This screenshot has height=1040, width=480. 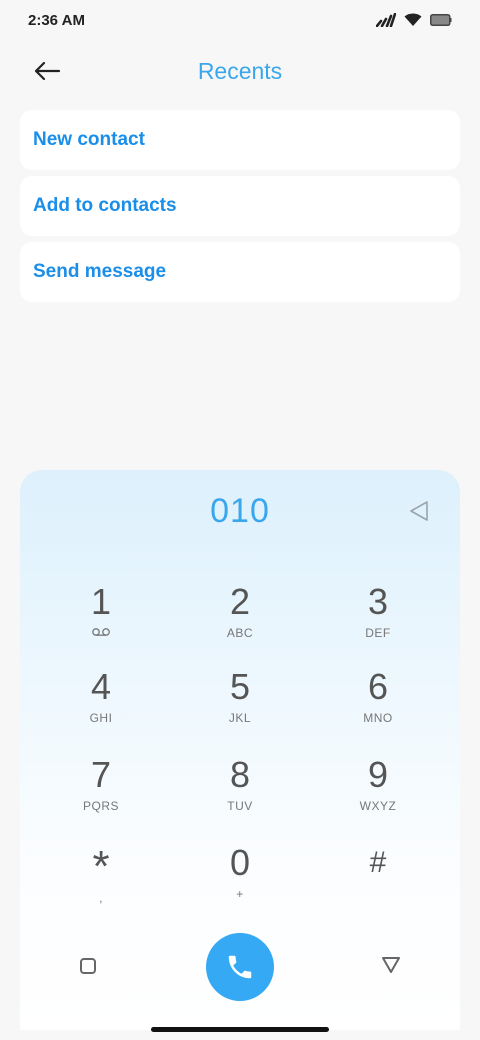 I want to click on phone-icon, so click(x=240, y=967).